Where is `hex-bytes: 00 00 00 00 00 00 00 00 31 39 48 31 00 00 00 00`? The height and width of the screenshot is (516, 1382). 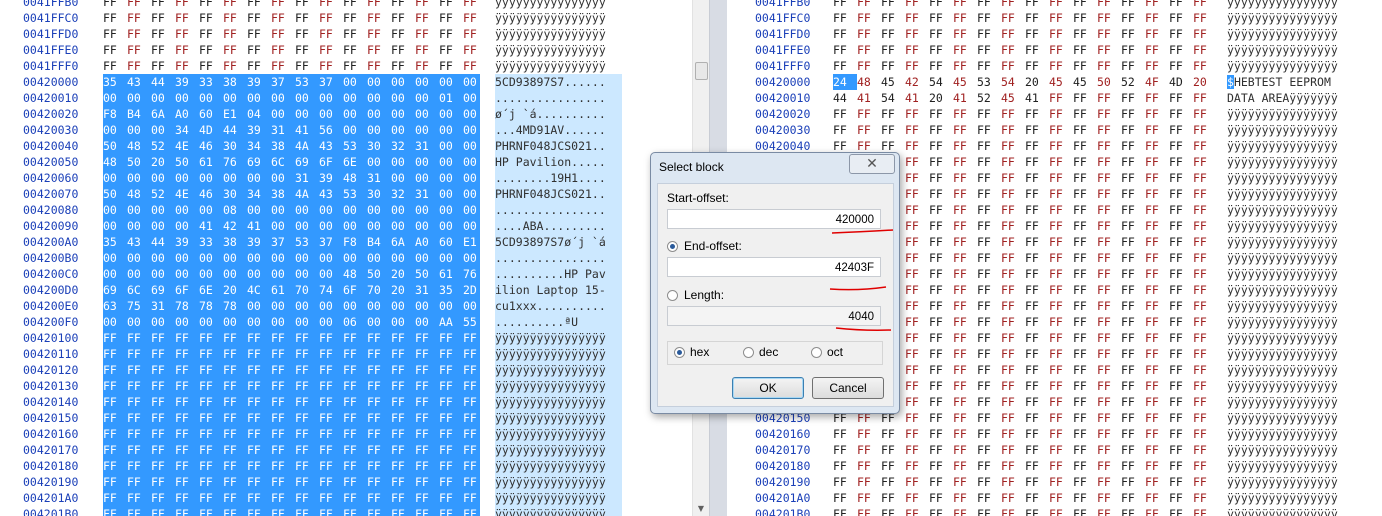 hex-bytes: 00 00 00 00 00 00 00 00 31 39 48 31 00 00 00 00 is located at coordinates (291, 178).